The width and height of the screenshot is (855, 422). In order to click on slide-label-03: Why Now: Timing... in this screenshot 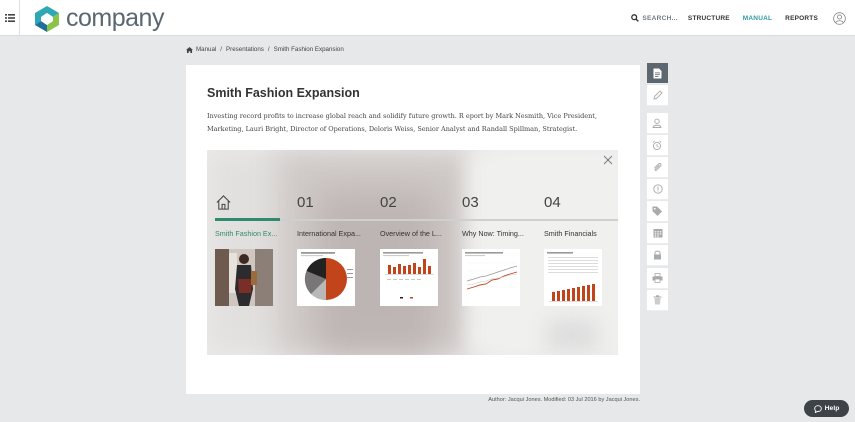, I will do `click(493, 233)`.